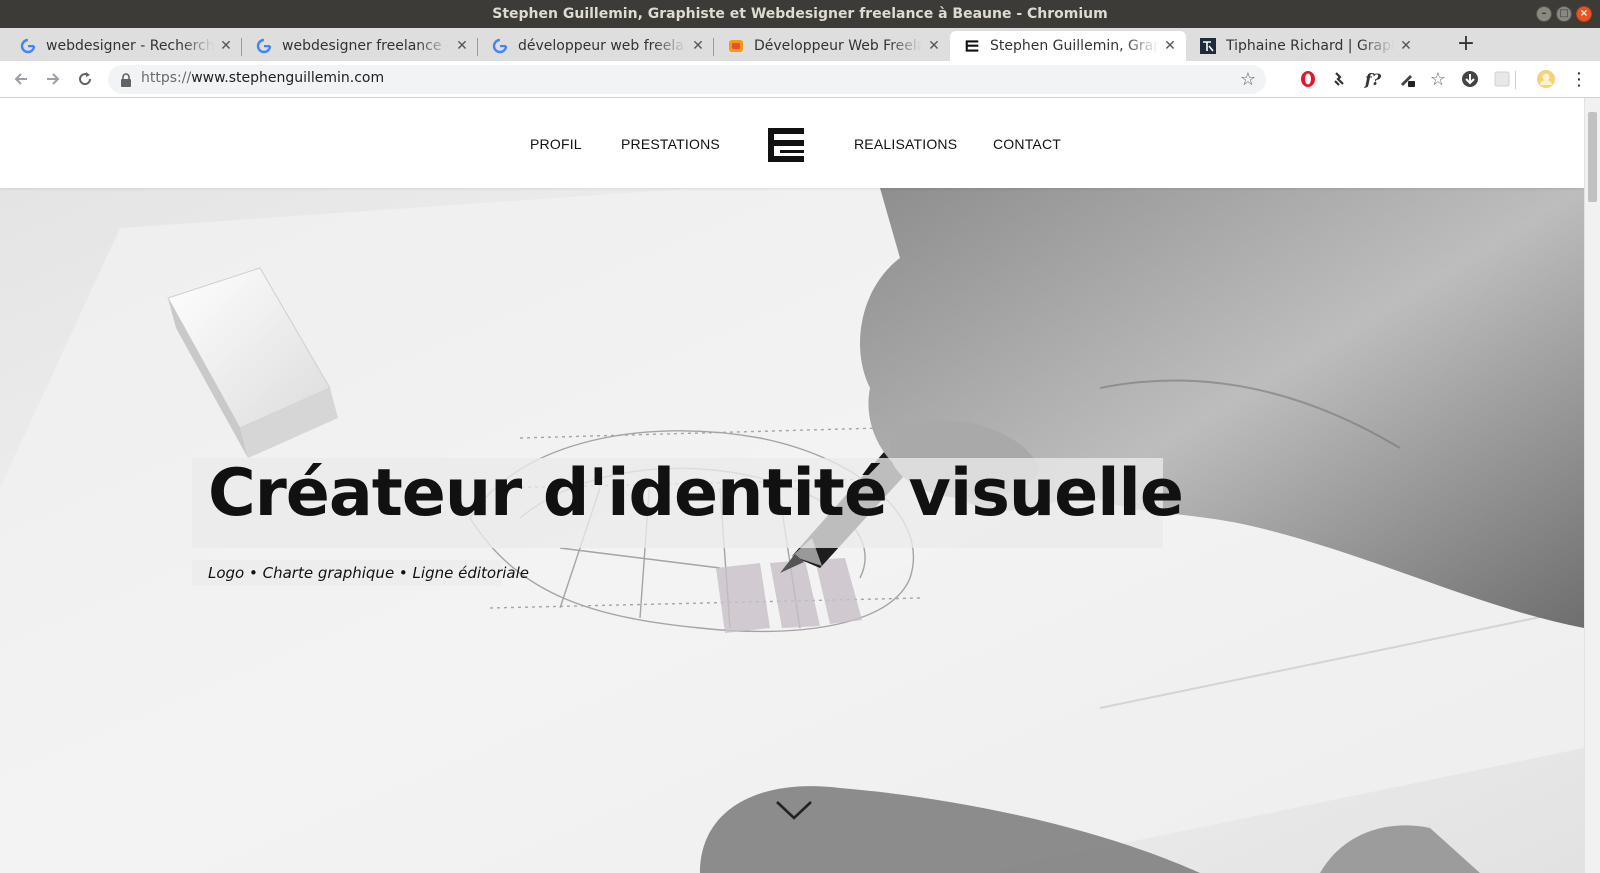  Describe the element at coordinates (794, 811) in the screenshot. I see `scroll-down-chevron-icon` at that location.